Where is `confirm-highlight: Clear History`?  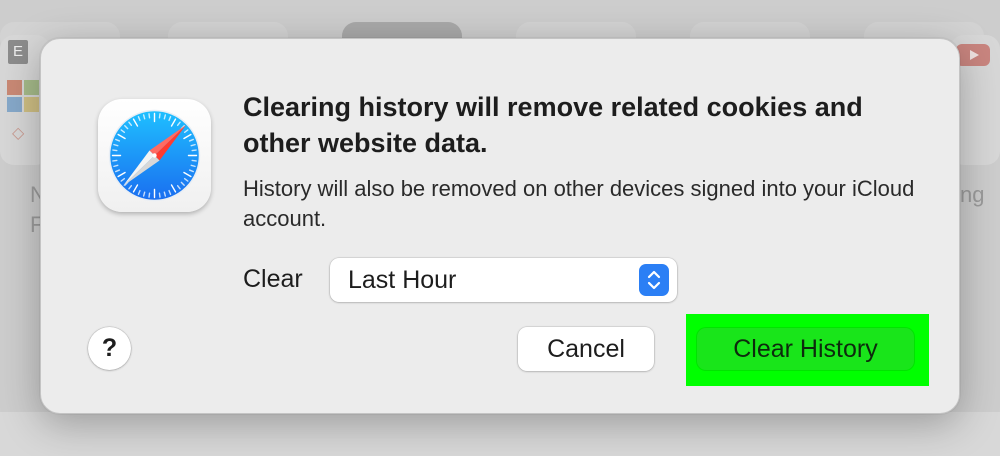
confirm-highlight: Clear History is located at coordinates (807, 350).